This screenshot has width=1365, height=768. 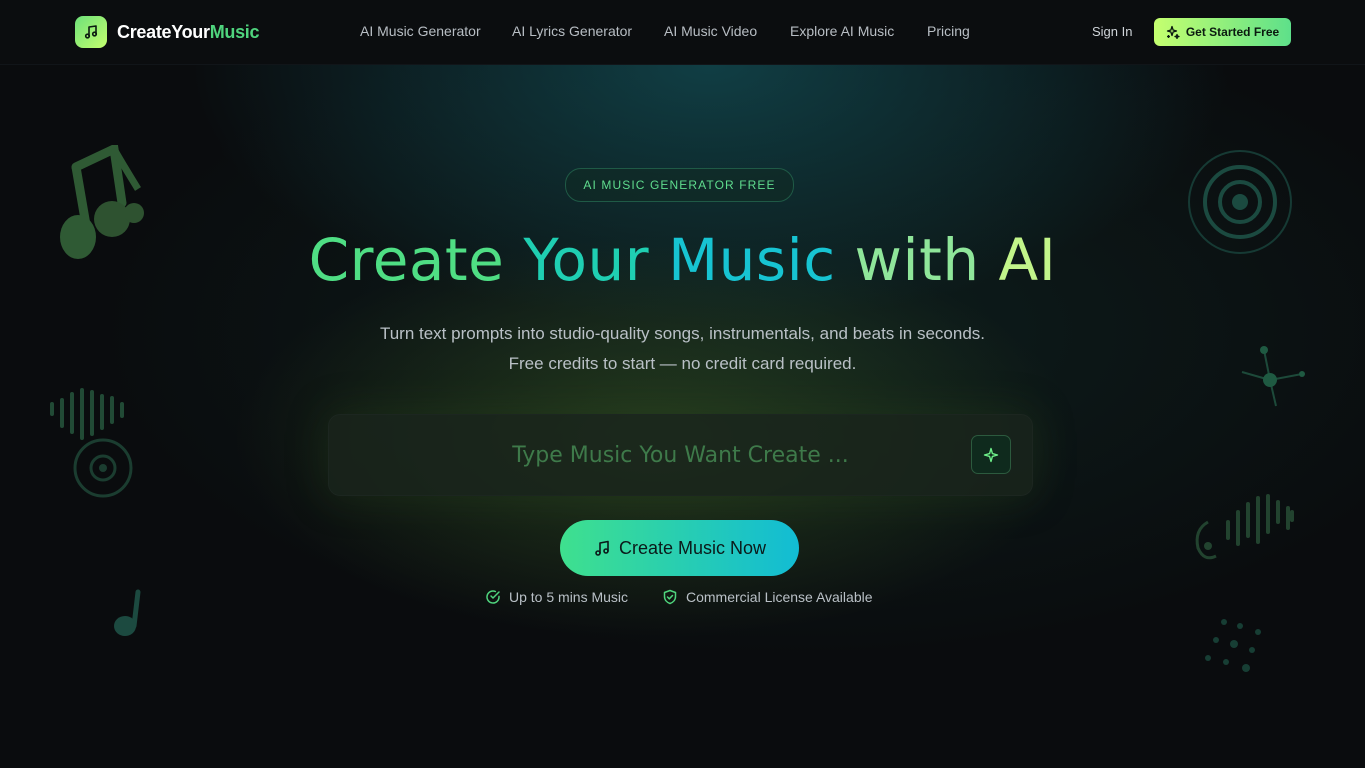 I want to click on hero-title-word-1: Create, so click(x=406, y=260).